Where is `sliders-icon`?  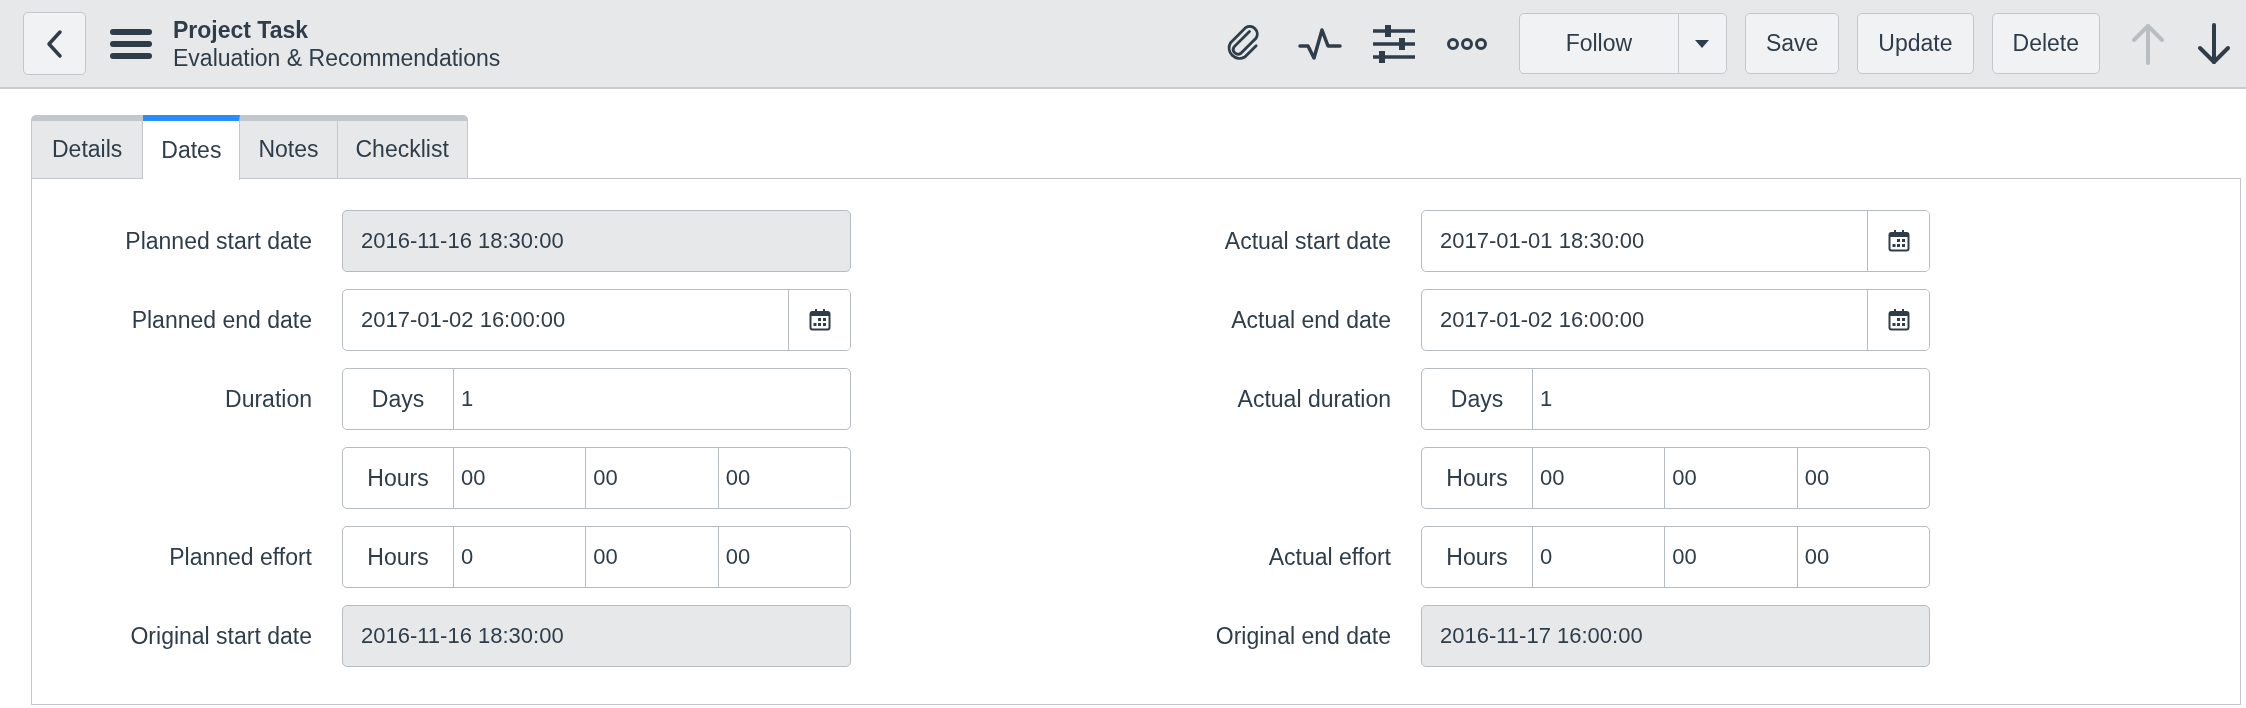 sliders-icon is located at coordinates (1393, 43).